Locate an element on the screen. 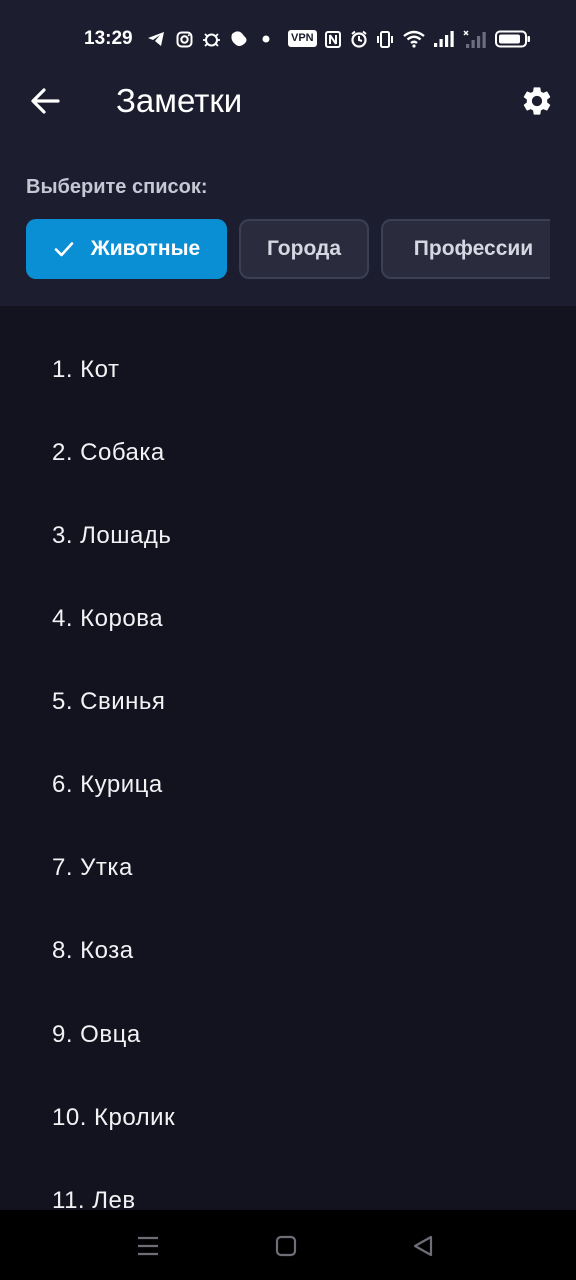 The width and height of the screenshot is (576, 1280). chip-label: Животные is located at coordinates (145, 248).